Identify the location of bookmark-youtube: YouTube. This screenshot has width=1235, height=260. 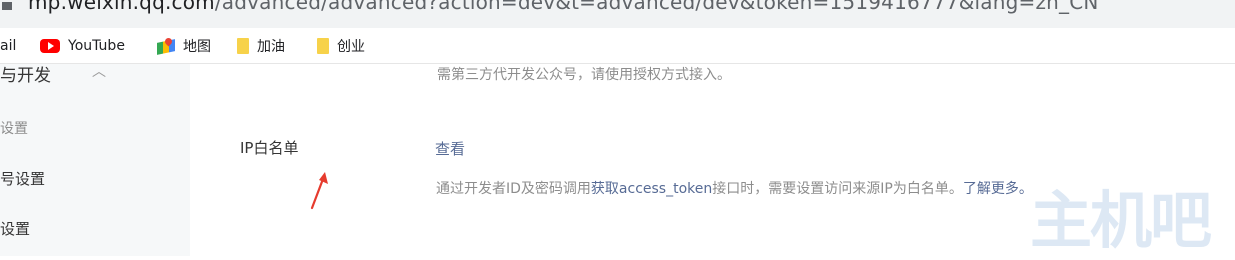
(82, 46).